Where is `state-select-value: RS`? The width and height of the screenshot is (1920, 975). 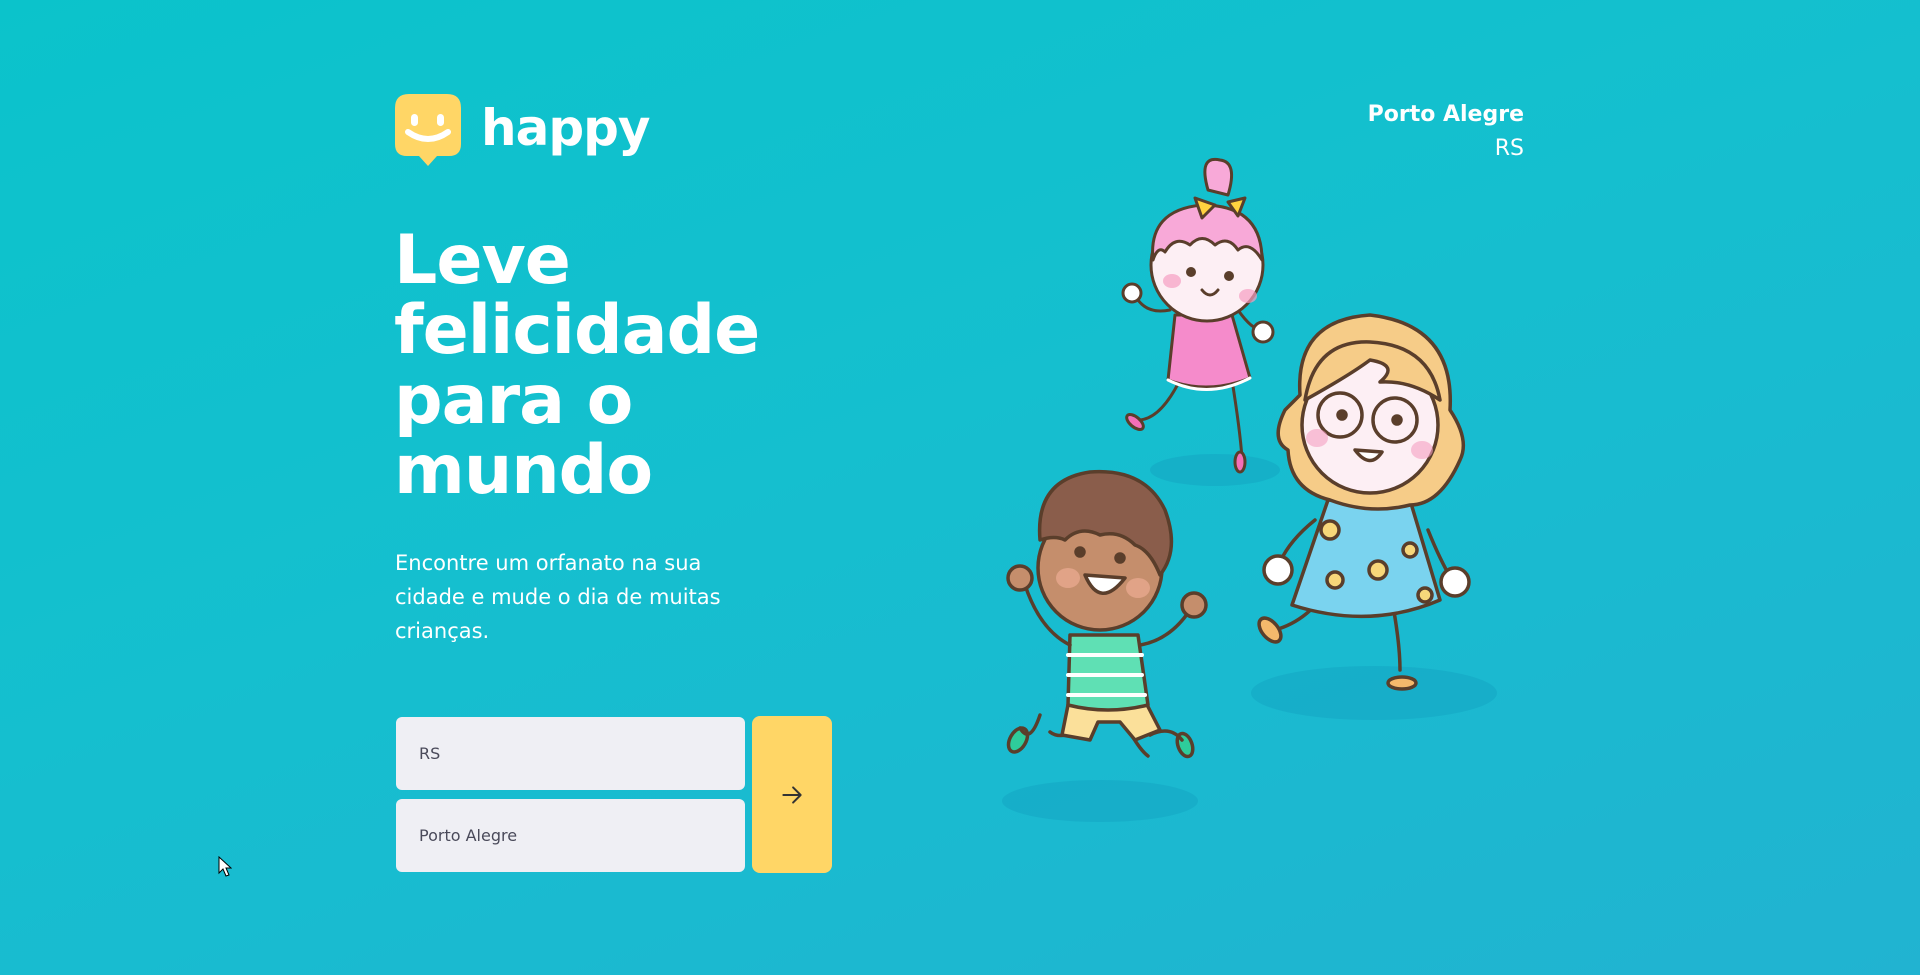
state-select-value: RS is located at coordinates (430, 753).